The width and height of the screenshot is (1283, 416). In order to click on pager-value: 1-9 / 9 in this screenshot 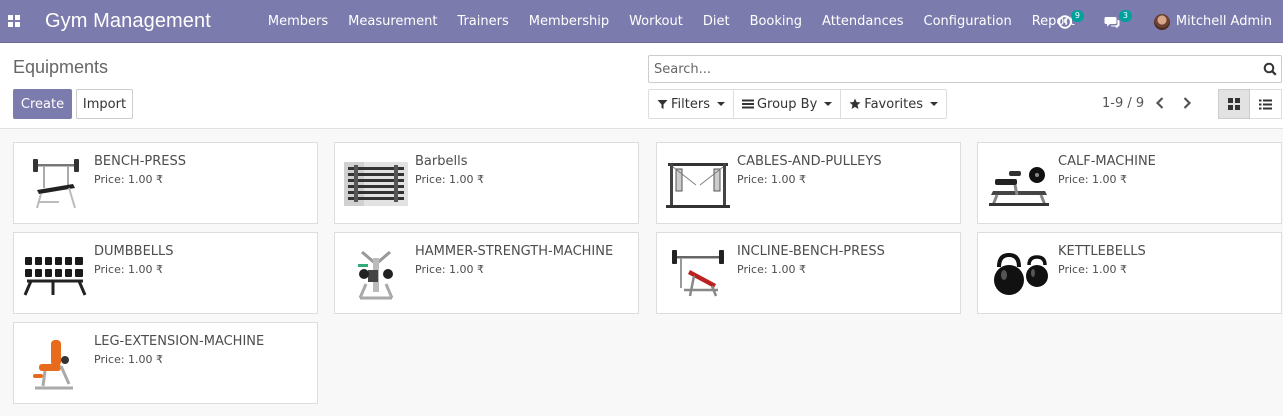, I will do `click(1123, 103)`.